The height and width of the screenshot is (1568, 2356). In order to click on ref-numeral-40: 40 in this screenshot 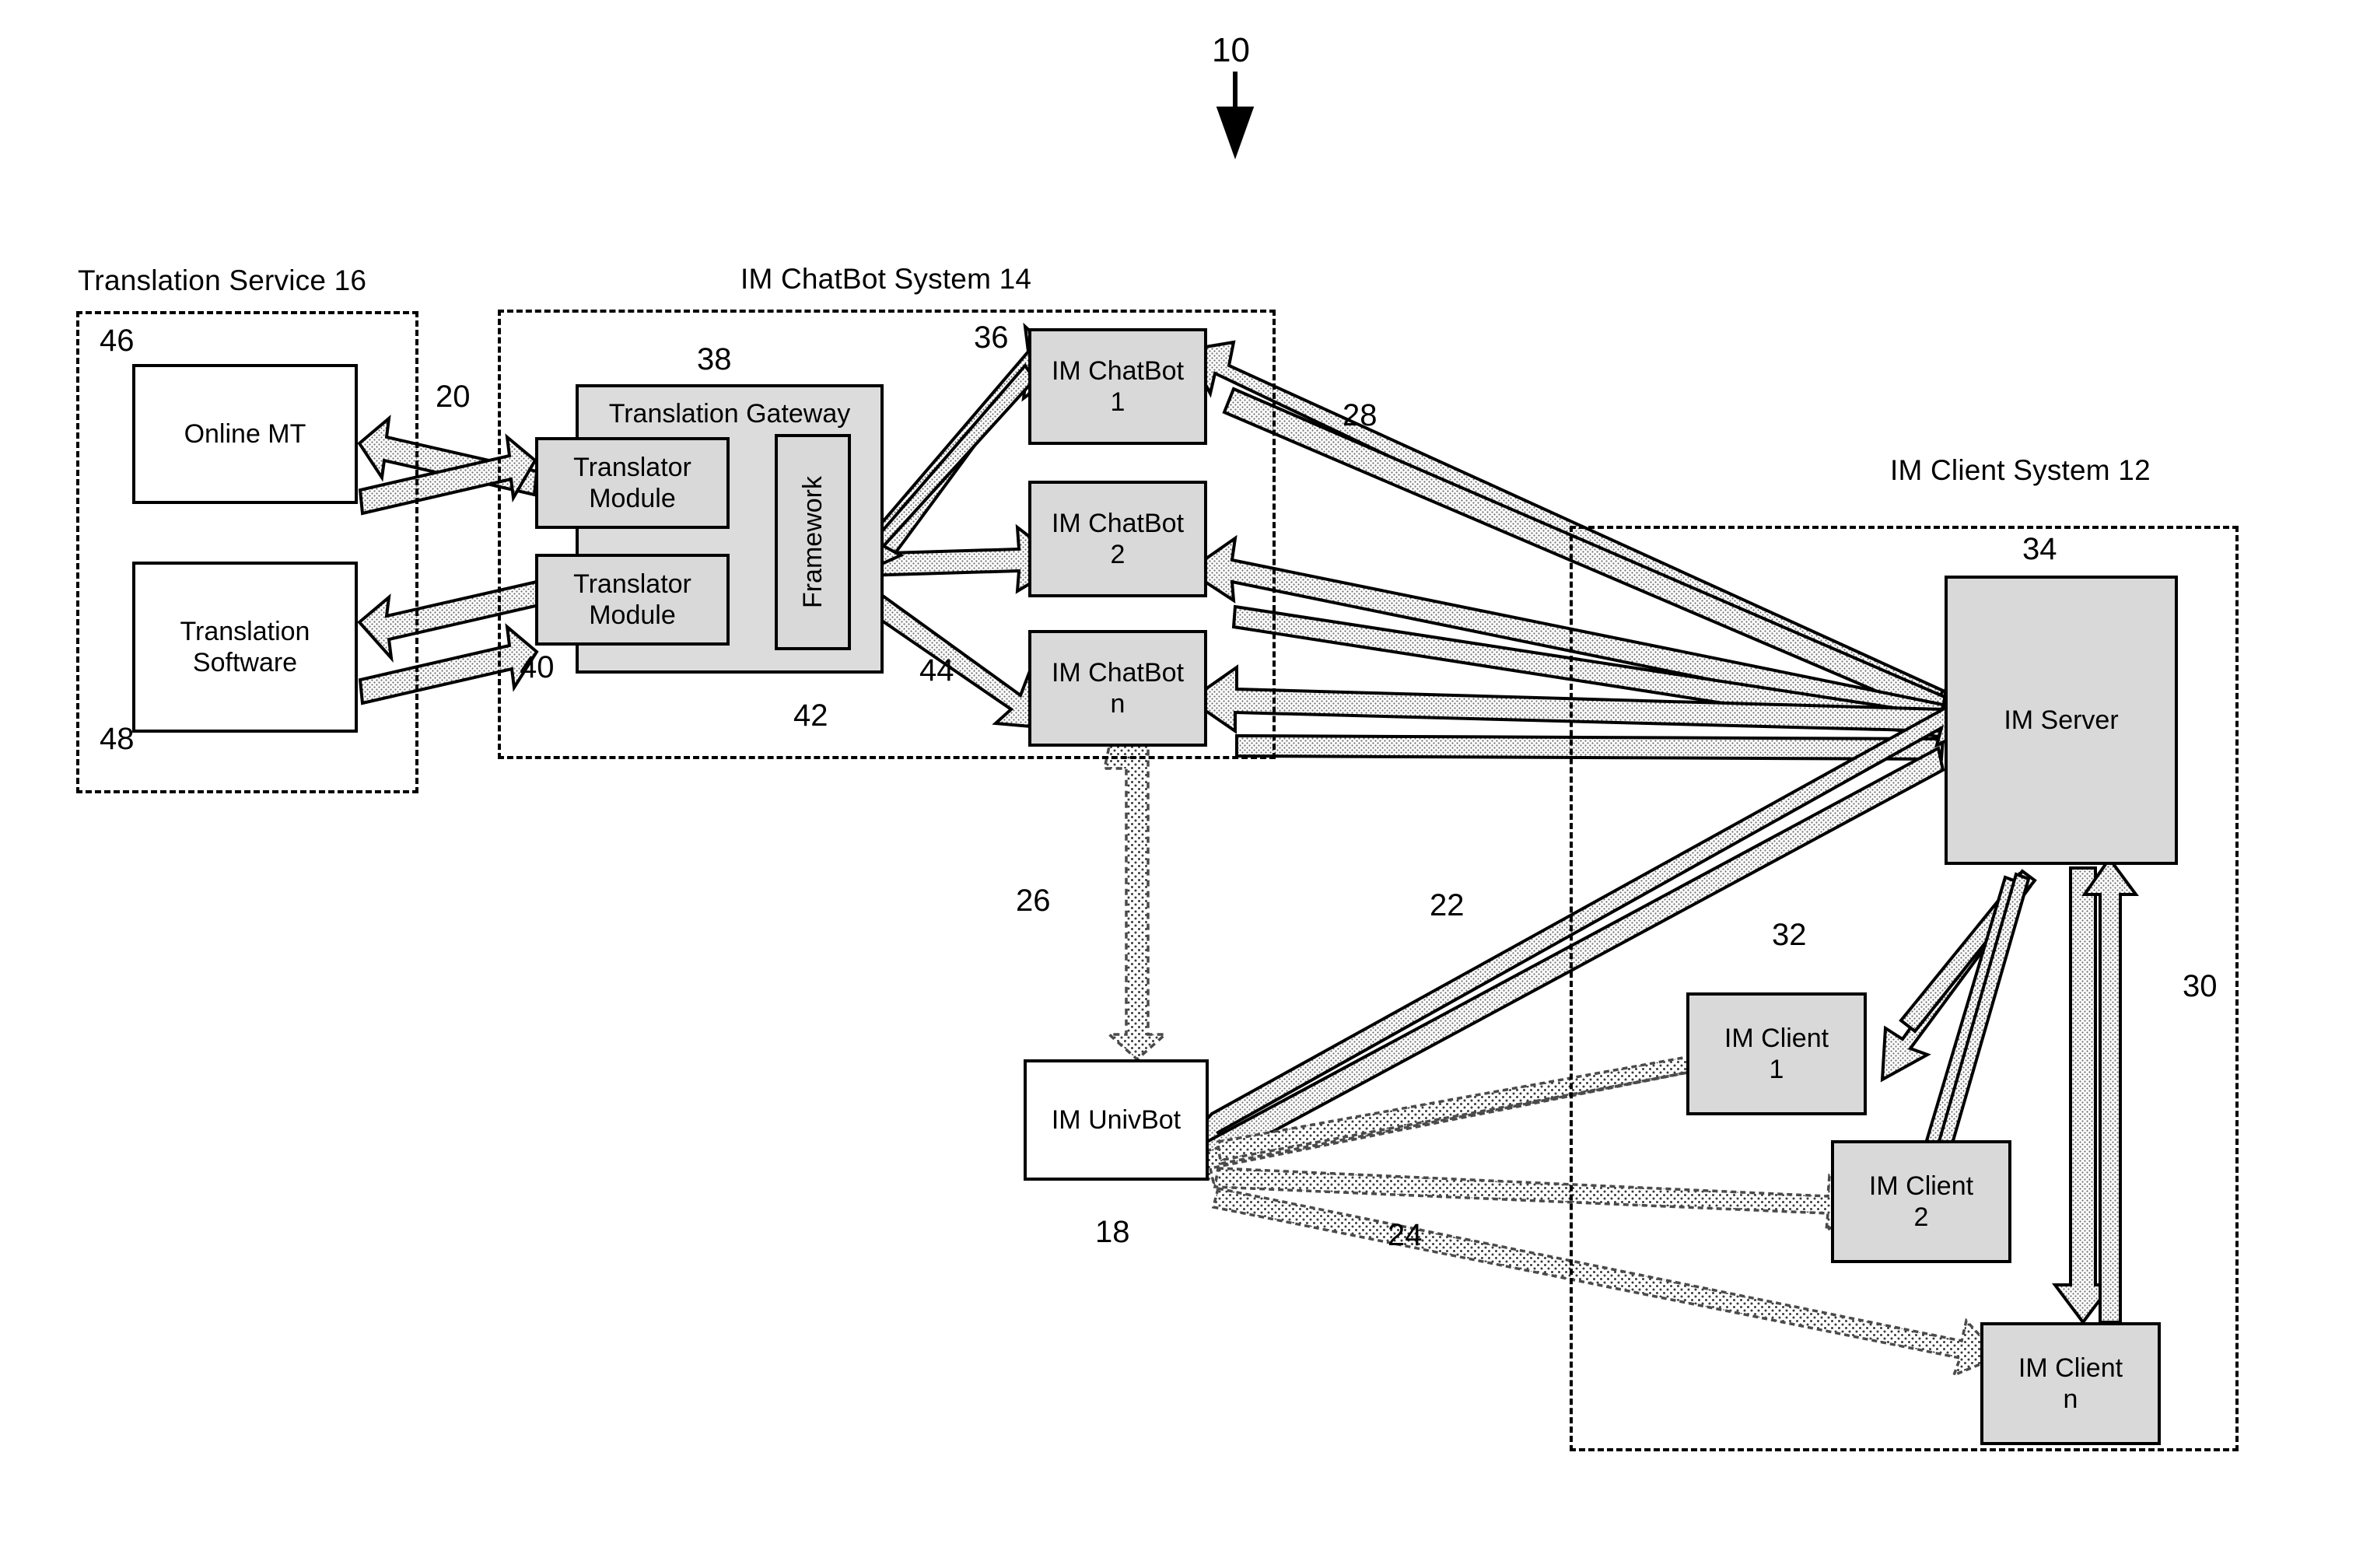, I will do `click(537, 667)`.